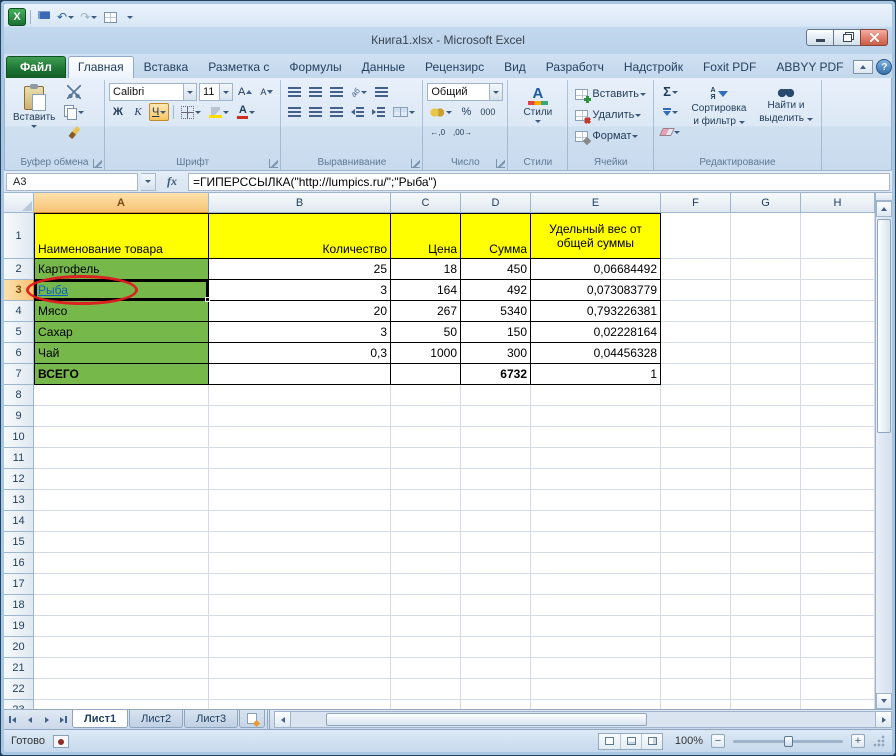  What do you see at coordinates (496, 332) in the screenshot?
I see `cell-D5: 150` at bounding box center [496, 332].